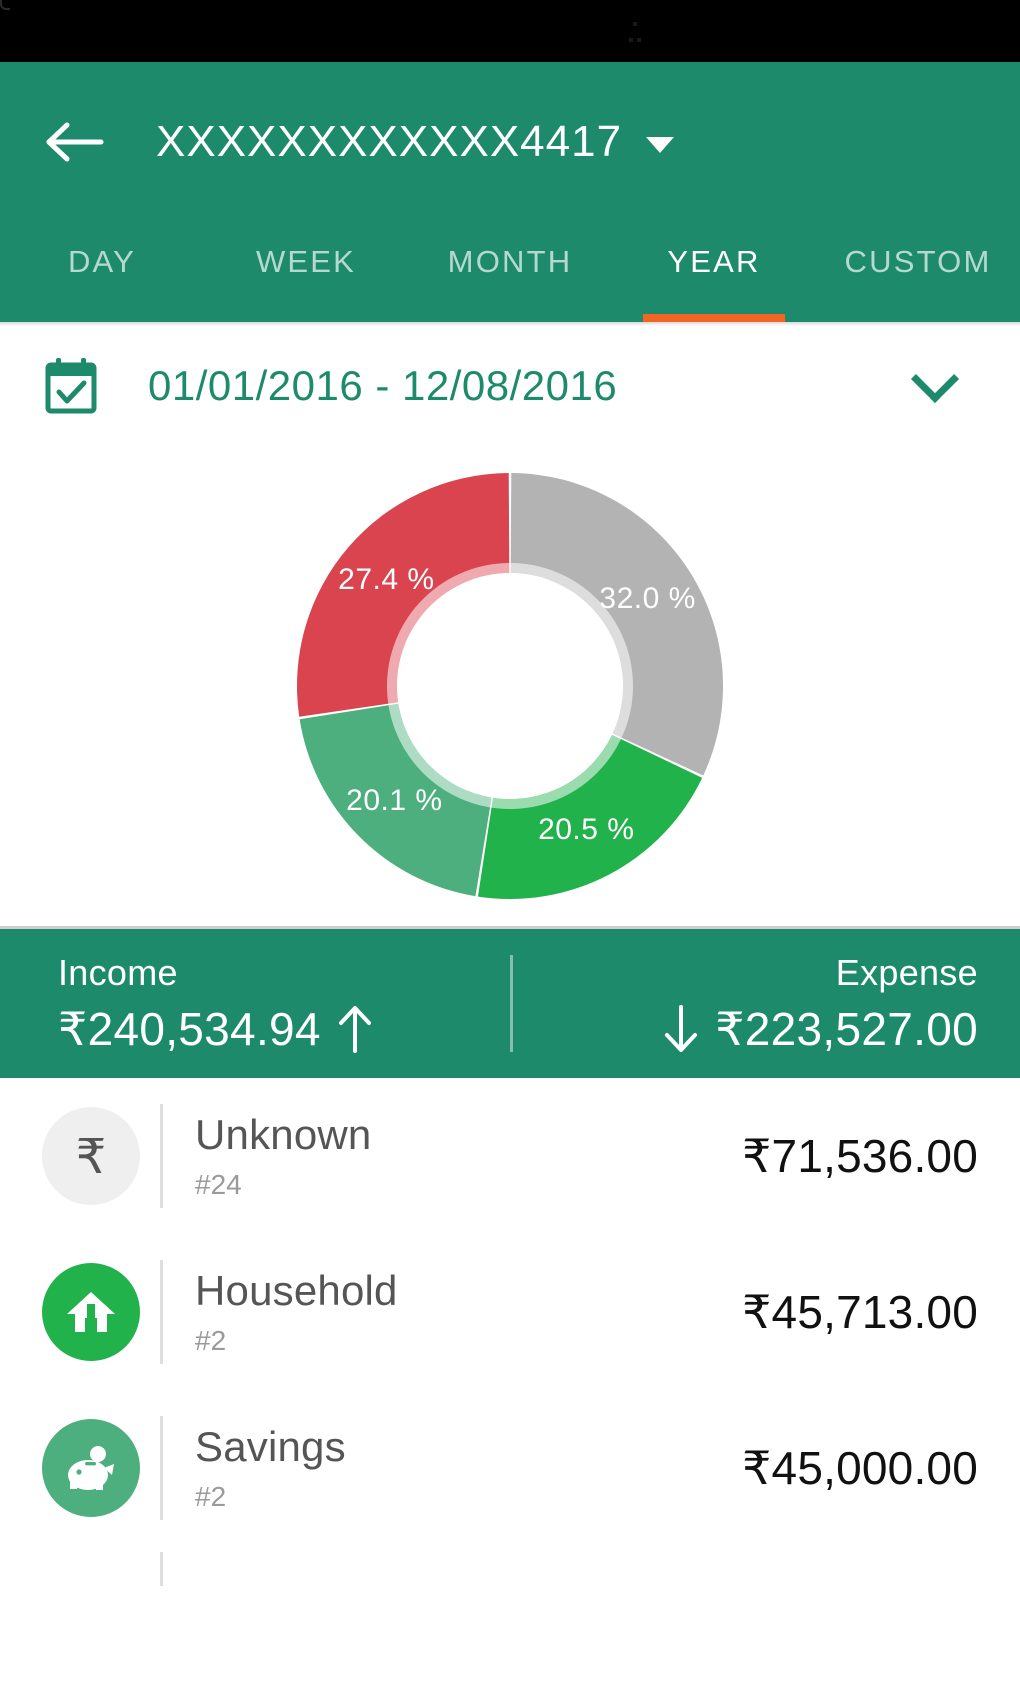  What do you see at coordinates (660, 145) in the screenshot?
I see `caret-down-icon` at bounding box center [660, 145].